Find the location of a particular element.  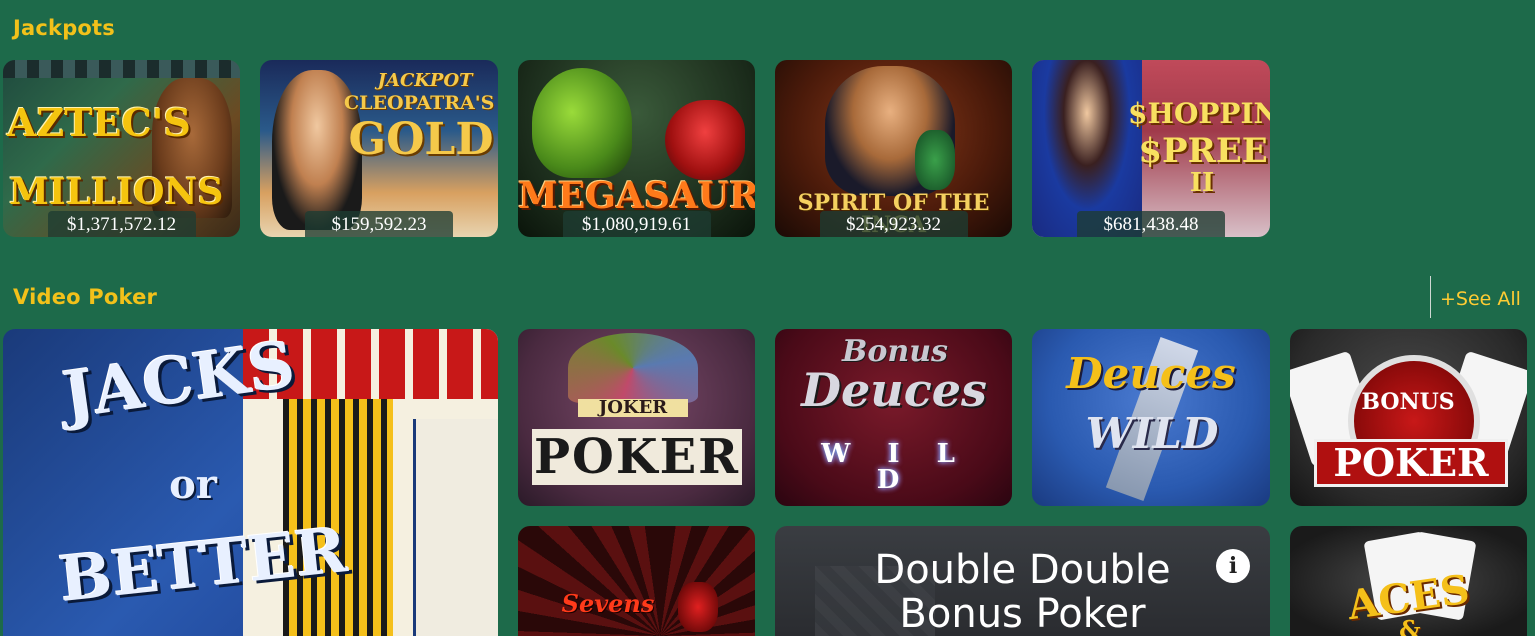

game-art-text: $HOPPING is located at coordinates (1199, 113).